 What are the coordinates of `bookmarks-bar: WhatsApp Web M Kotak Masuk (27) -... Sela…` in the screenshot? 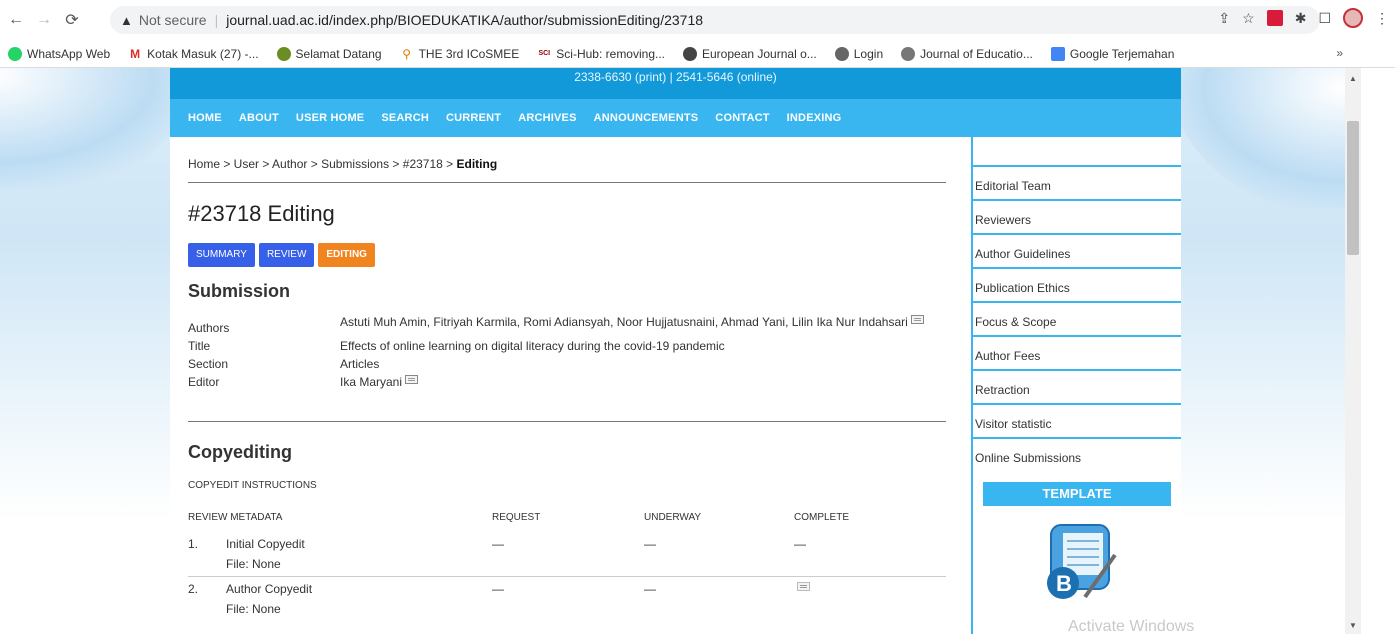 It's located at (697, 54).